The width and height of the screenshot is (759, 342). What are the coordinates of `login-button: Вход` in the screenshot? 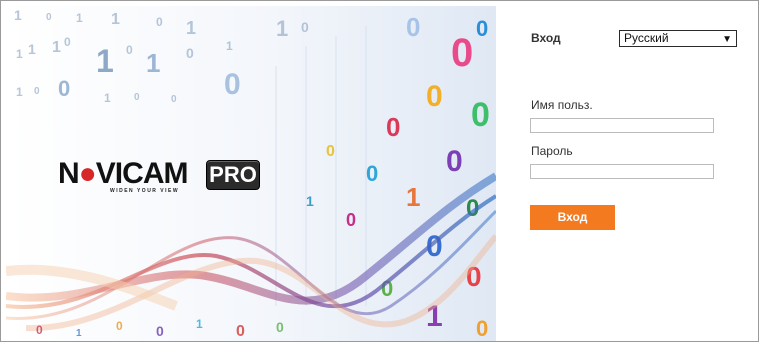 It's located at (572, 217).